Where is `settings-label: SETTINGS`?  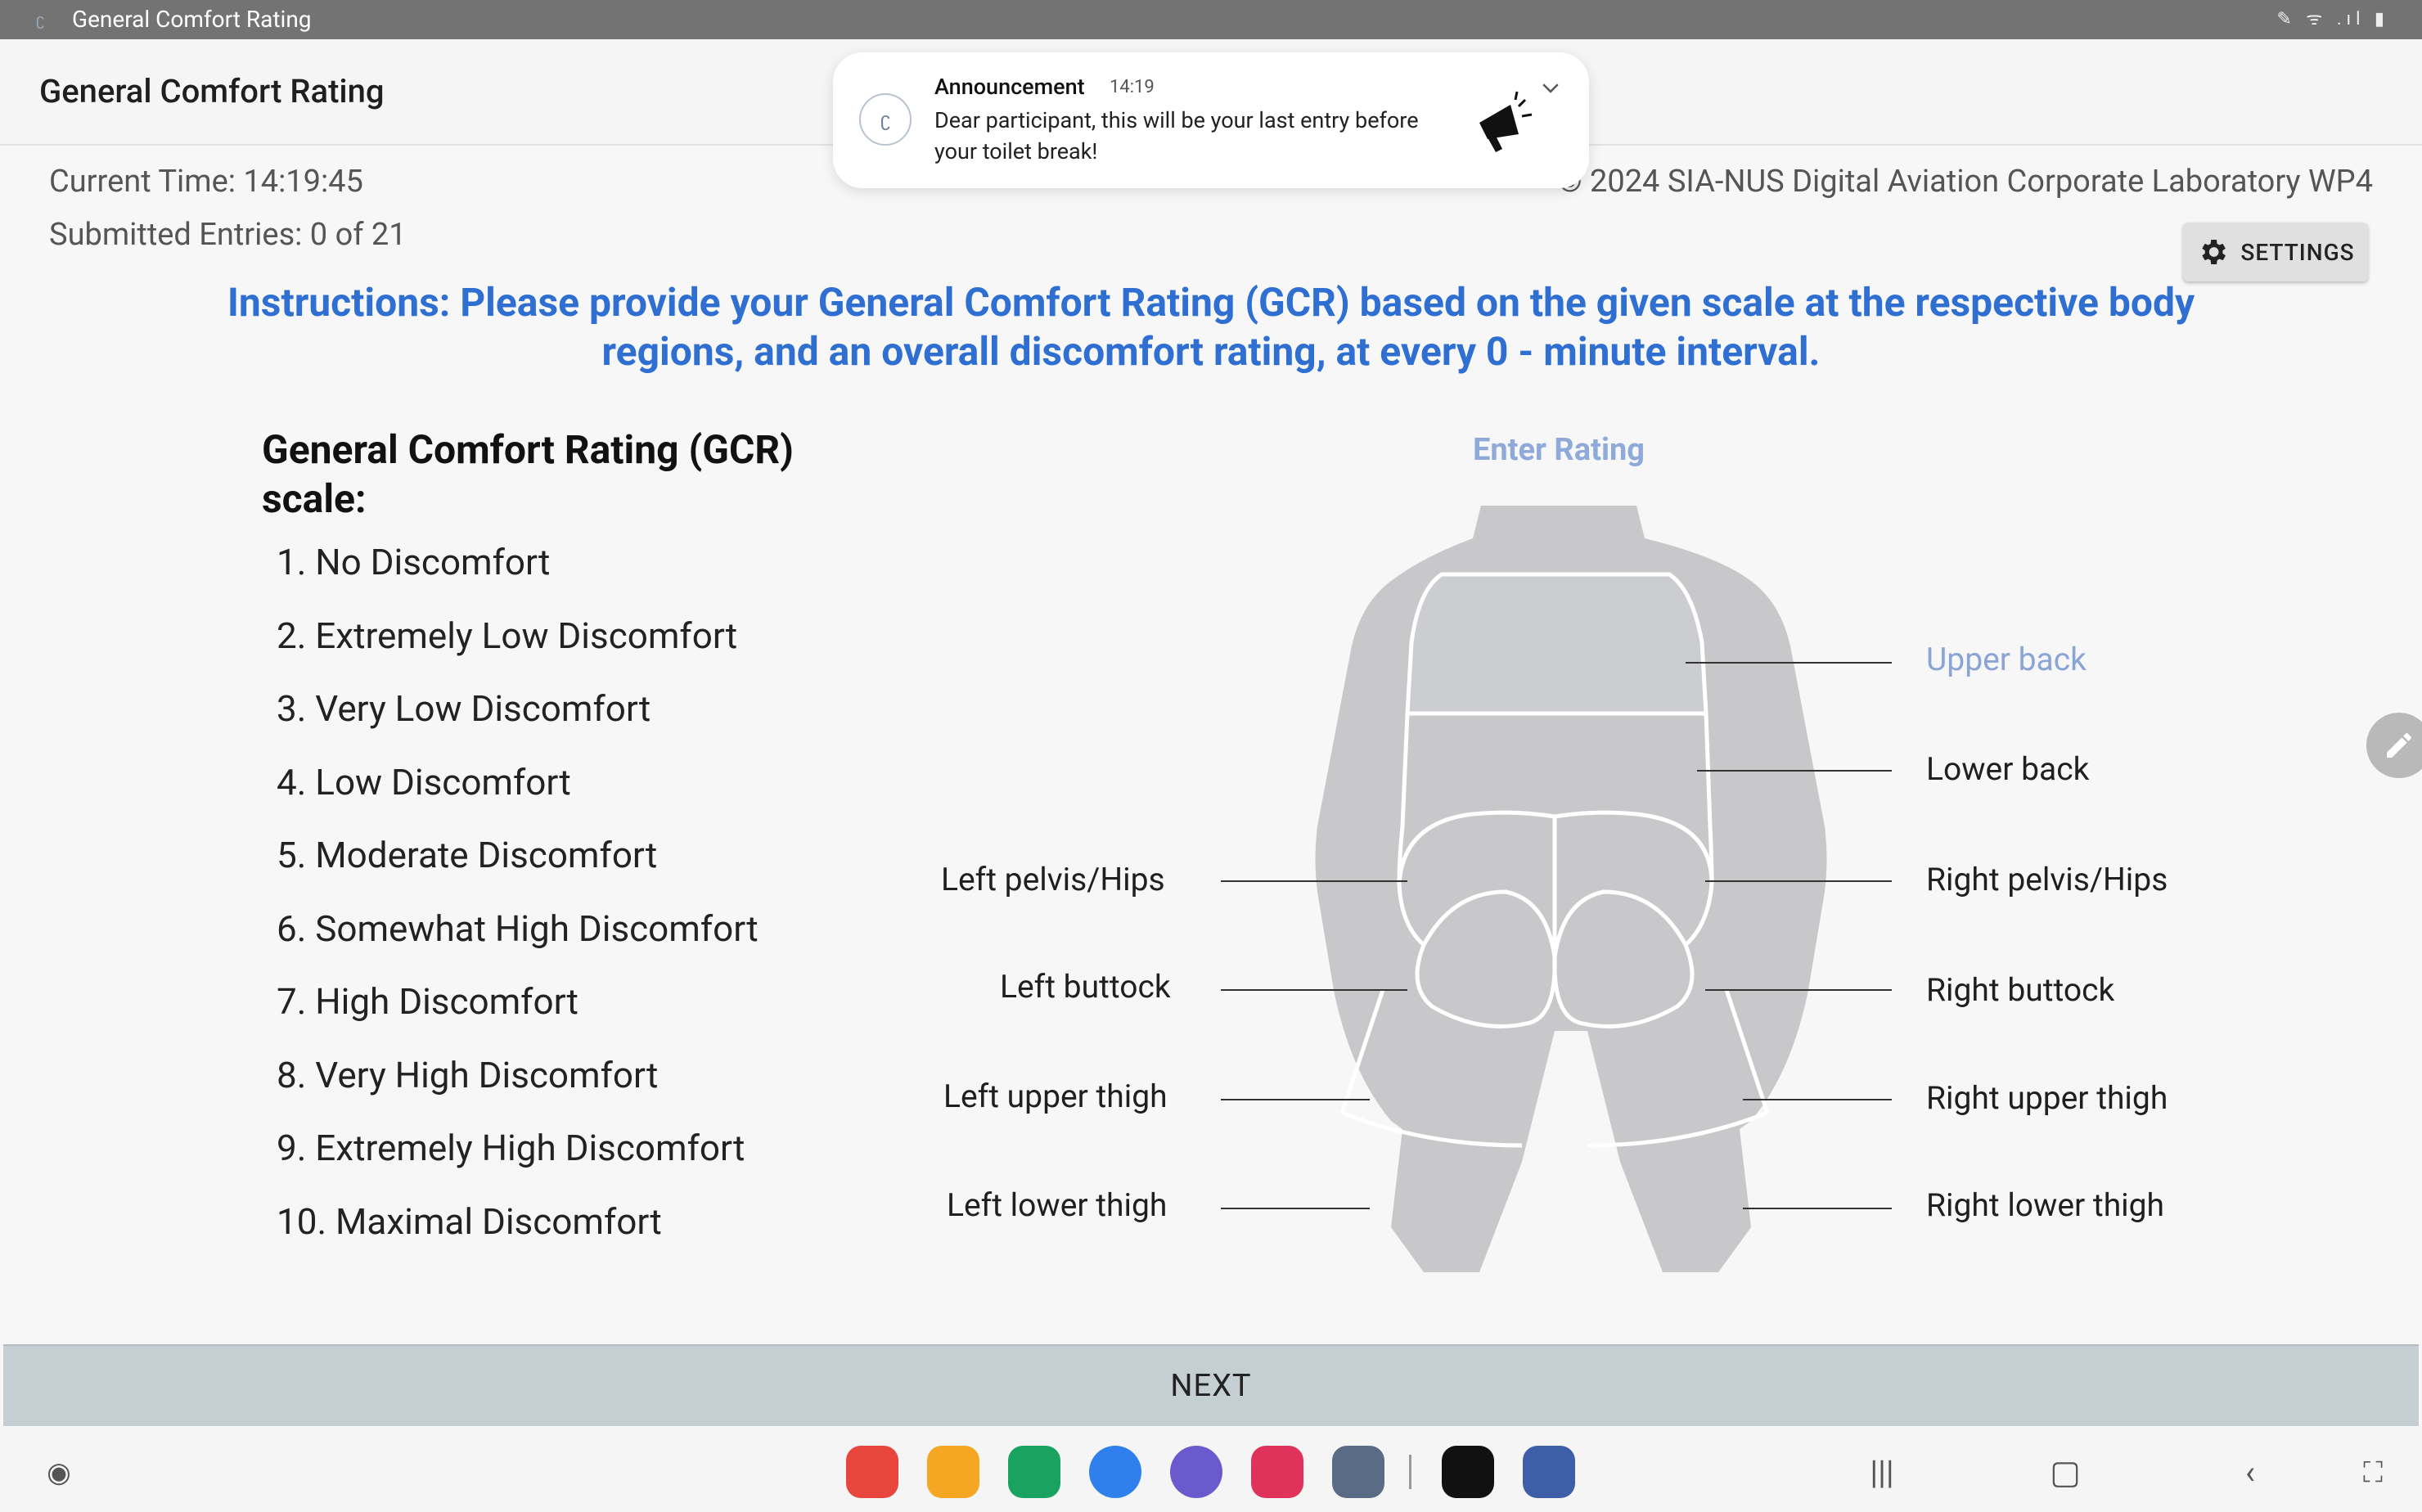
settings-label: SETTINGS is located at coordinates (2297, 252).